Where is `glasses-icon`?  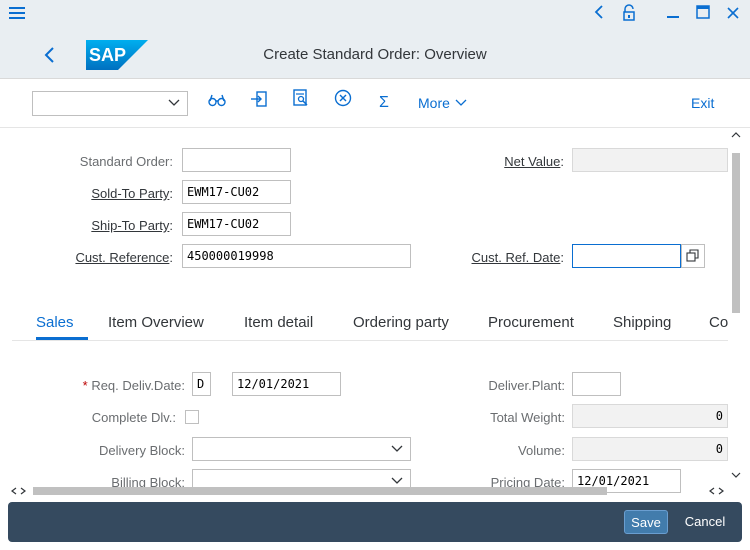 glasses-icon is located at coordinates (217, 103).